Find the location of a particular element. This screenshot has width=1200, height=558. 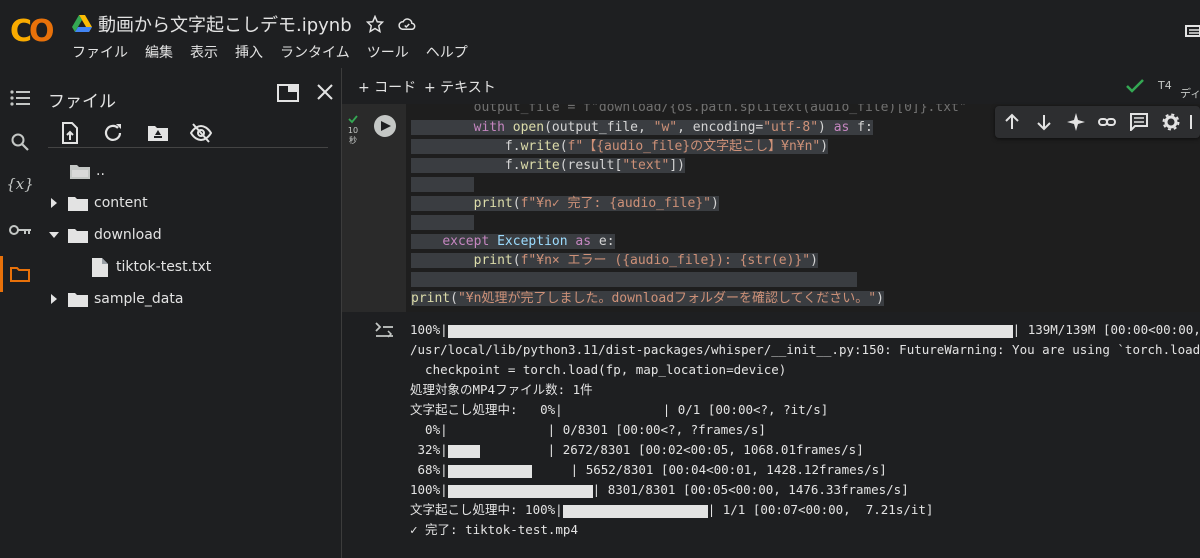

move-up-icon is located at coordinates (1012, 122).